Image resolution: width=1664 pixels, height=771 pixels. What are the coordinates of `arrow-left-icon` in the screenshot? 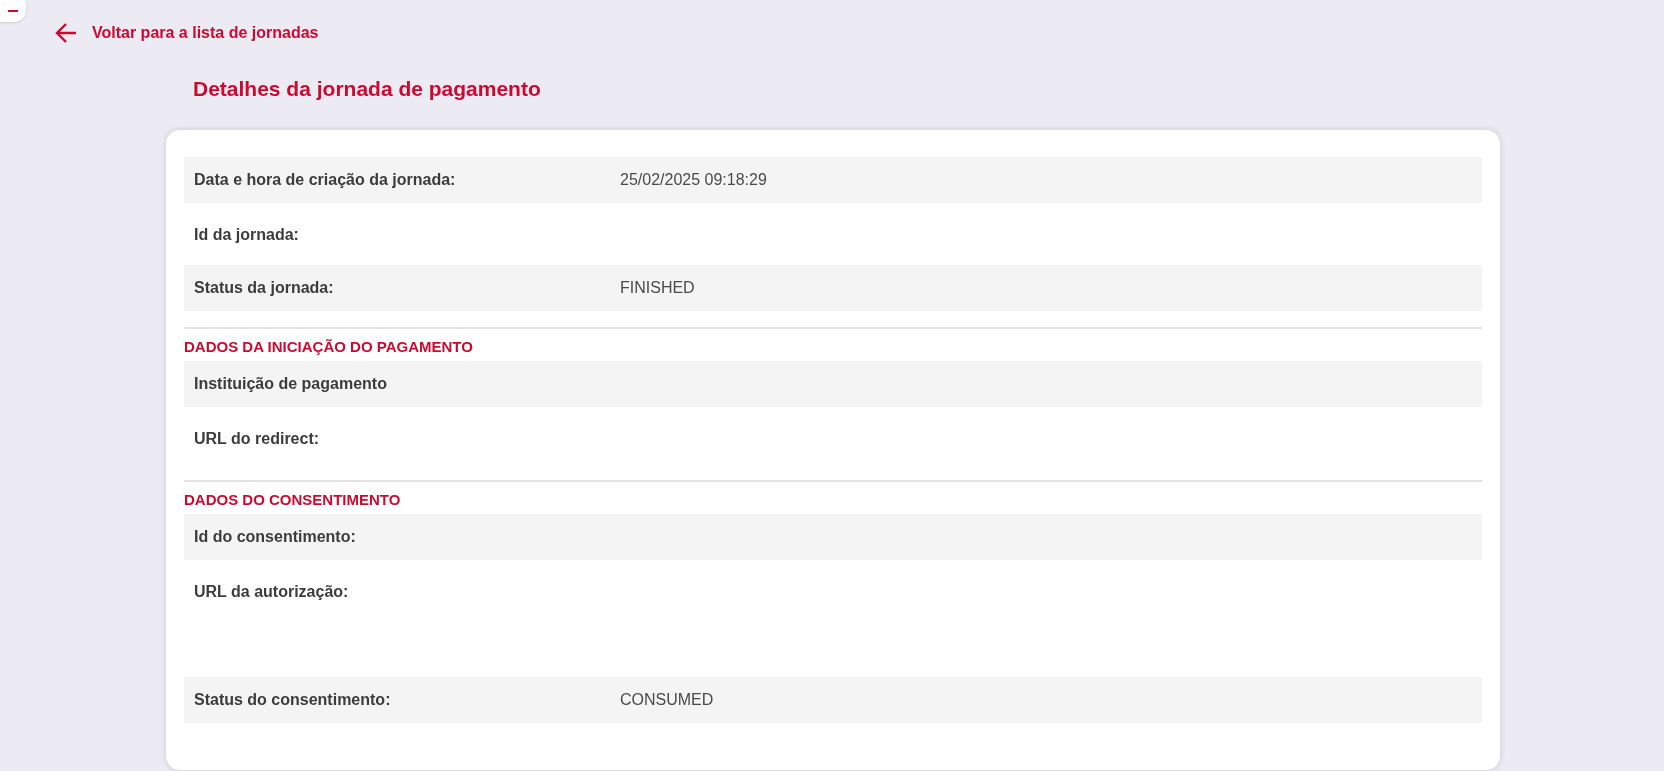 It's located at (66, 33).